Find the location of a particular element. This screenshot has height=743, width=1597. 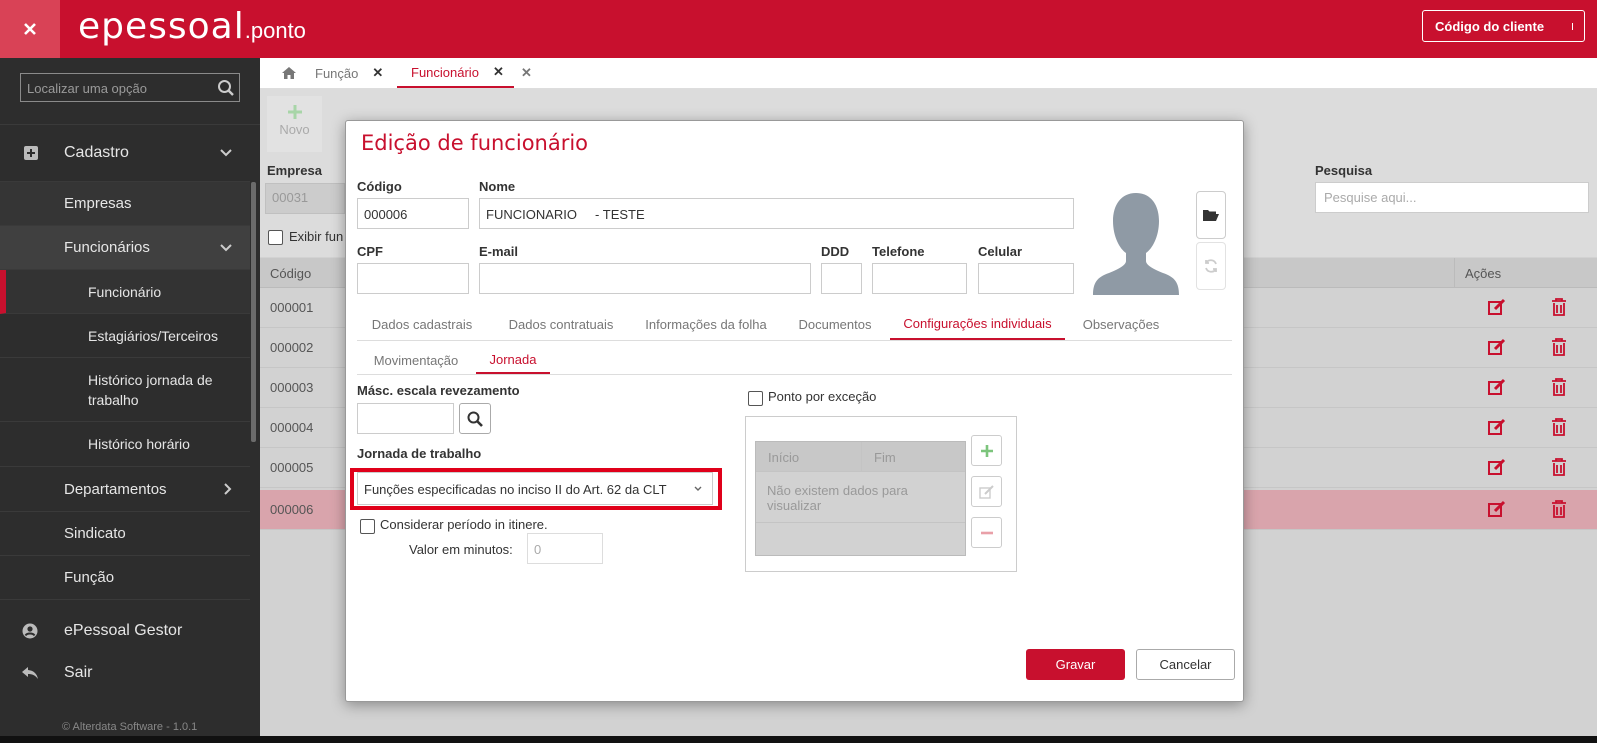

tab-home is located at coordinates (289, 73).